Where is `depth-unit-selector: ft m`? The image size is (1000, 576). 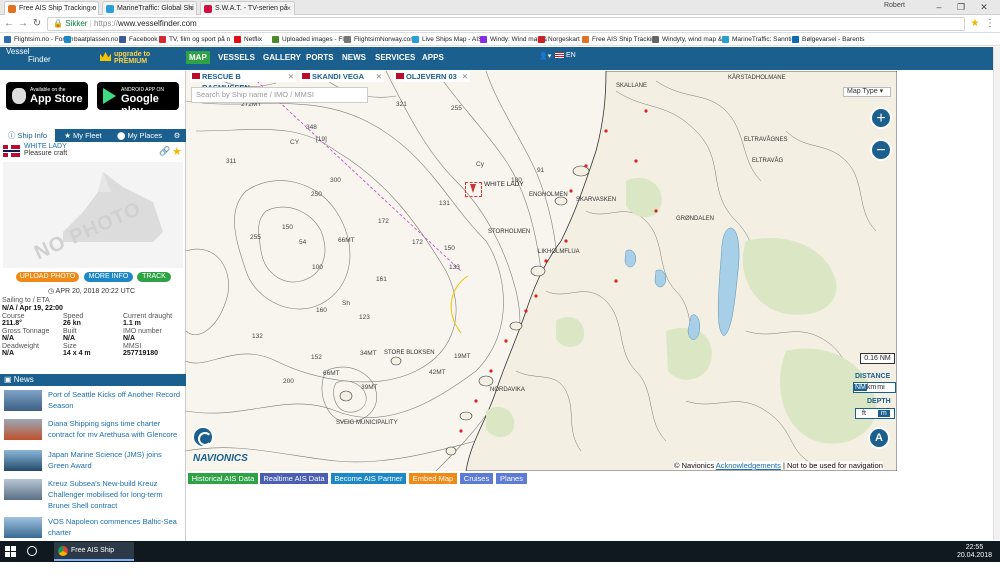
depth-unit-selector: ft m is located at coordinates (875, 413).